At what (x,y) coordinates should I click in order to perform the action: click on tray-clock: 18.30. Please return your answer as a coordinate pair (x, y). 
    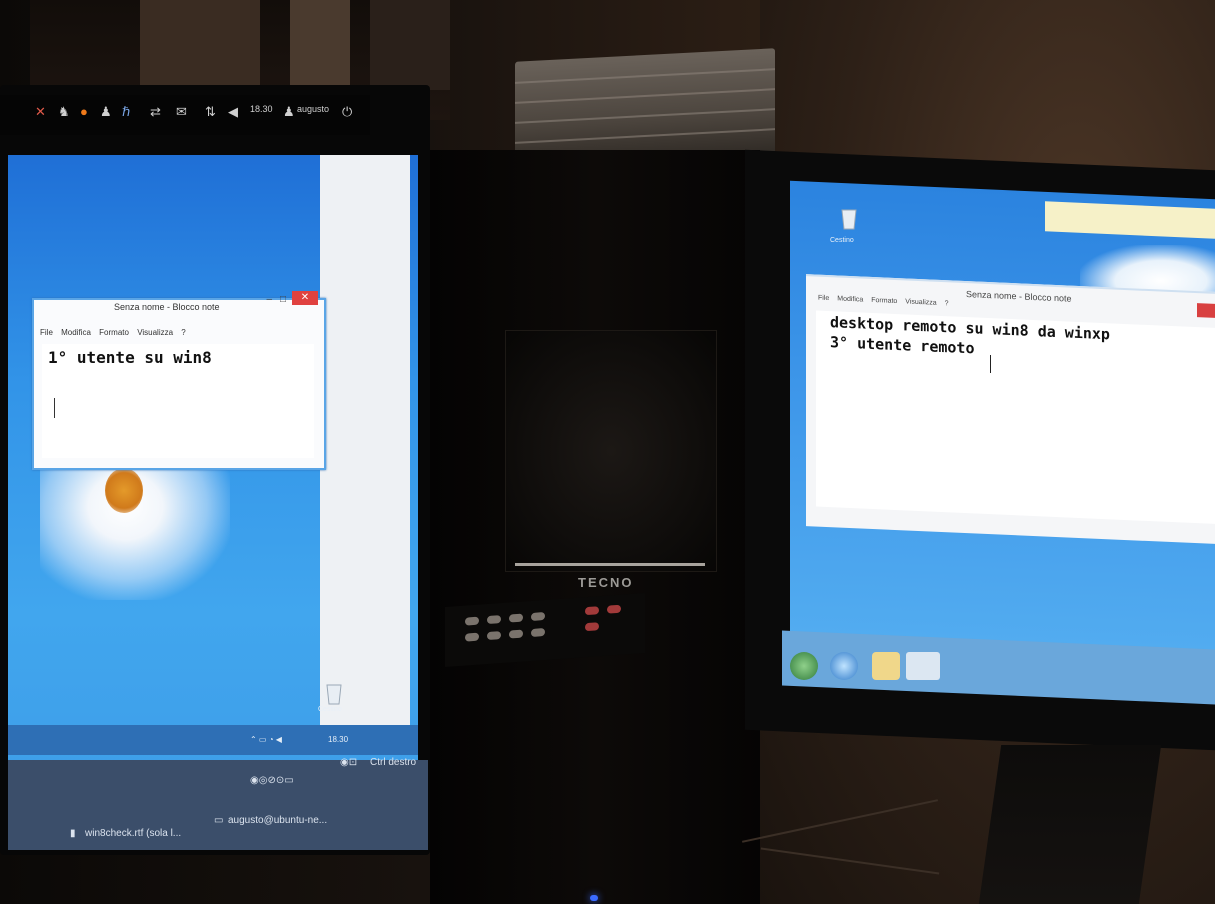
    Looking at the image, I should click on (338, 739).